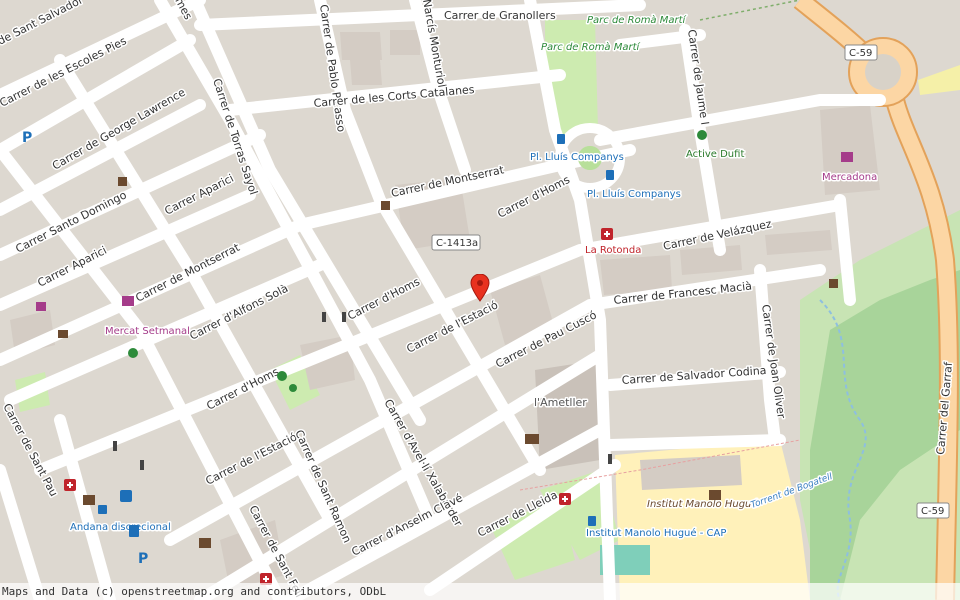  I want to click on label-active-dufit: Active Dufit, so click(715, 154).